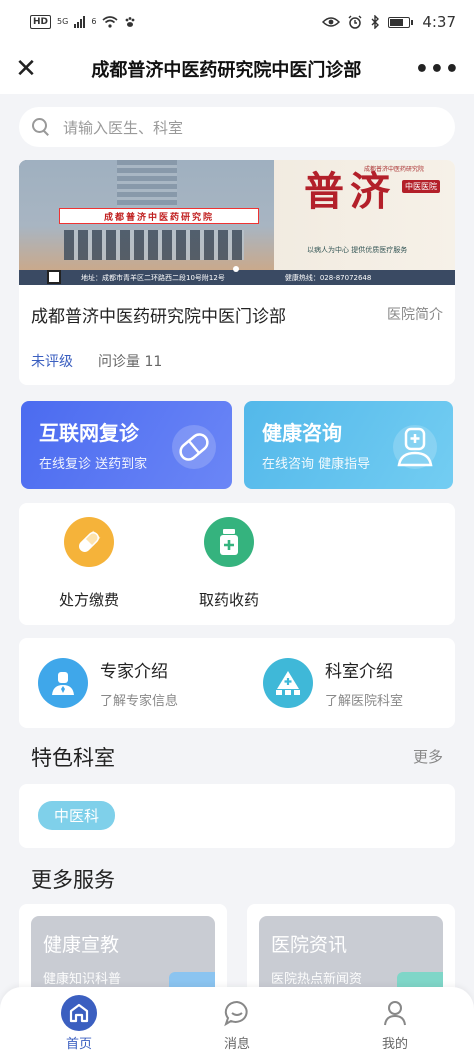 The height and width of the screenshot is (1053, 474). Describe the element at coordinates (439, 22) in the screenshot. I see `clock-time: 4:37` at that location.